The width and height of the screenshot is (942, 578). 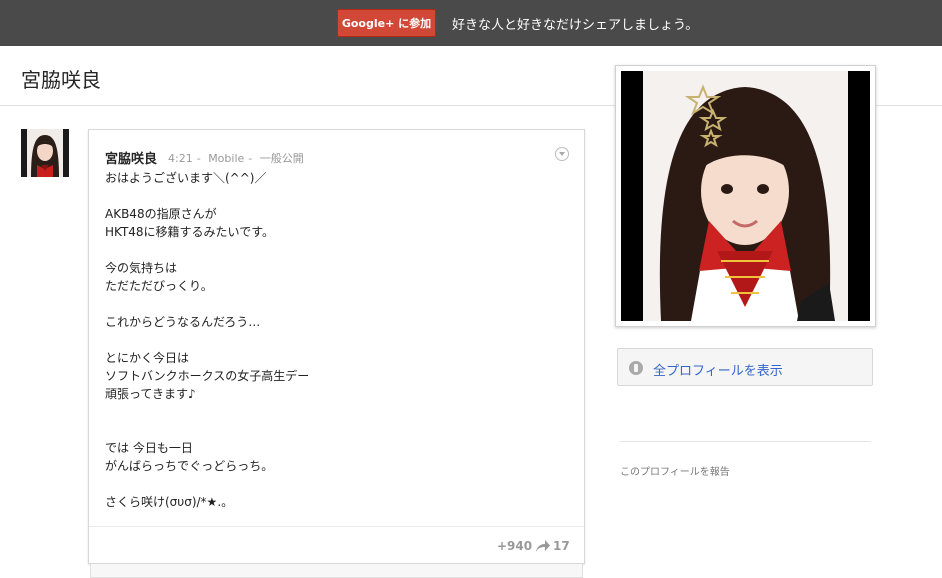 What do you see at coordinates (675, 470) in the screenshot?
I see `report-profile-link: このプロフィールを報告` at bounding box center [675, 470].